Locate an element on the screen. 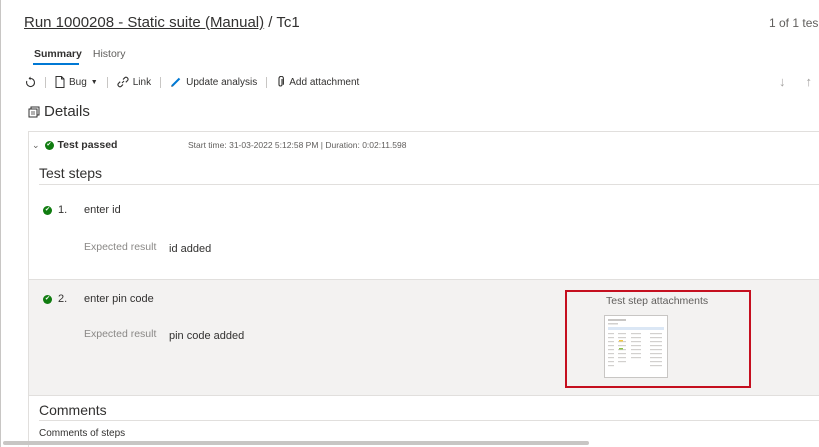 This screenshot has height=447, width=819. step-number: ✔ 2. is located at coordinates (55, 299).